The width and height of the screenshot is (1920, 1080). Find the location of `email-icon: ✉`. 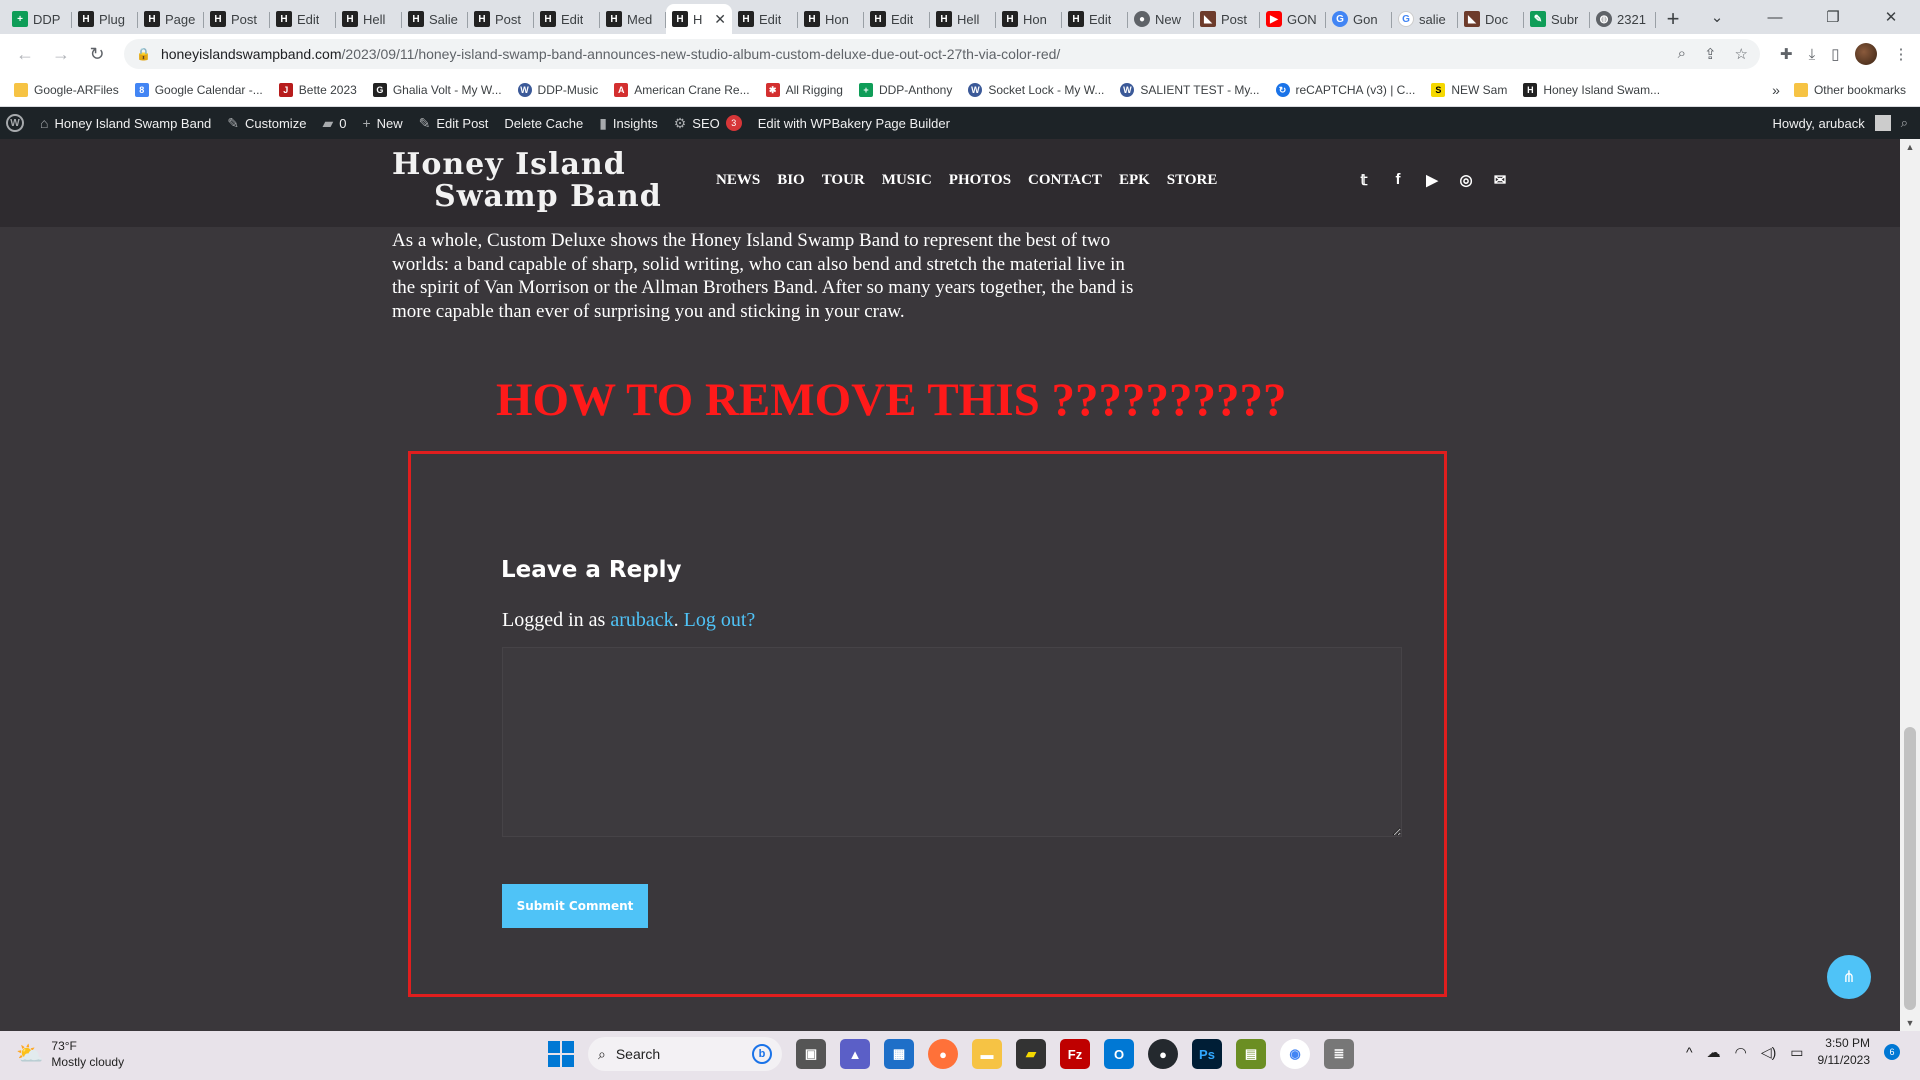

email-icon: ✉ is located at coordinates (1500, 180).